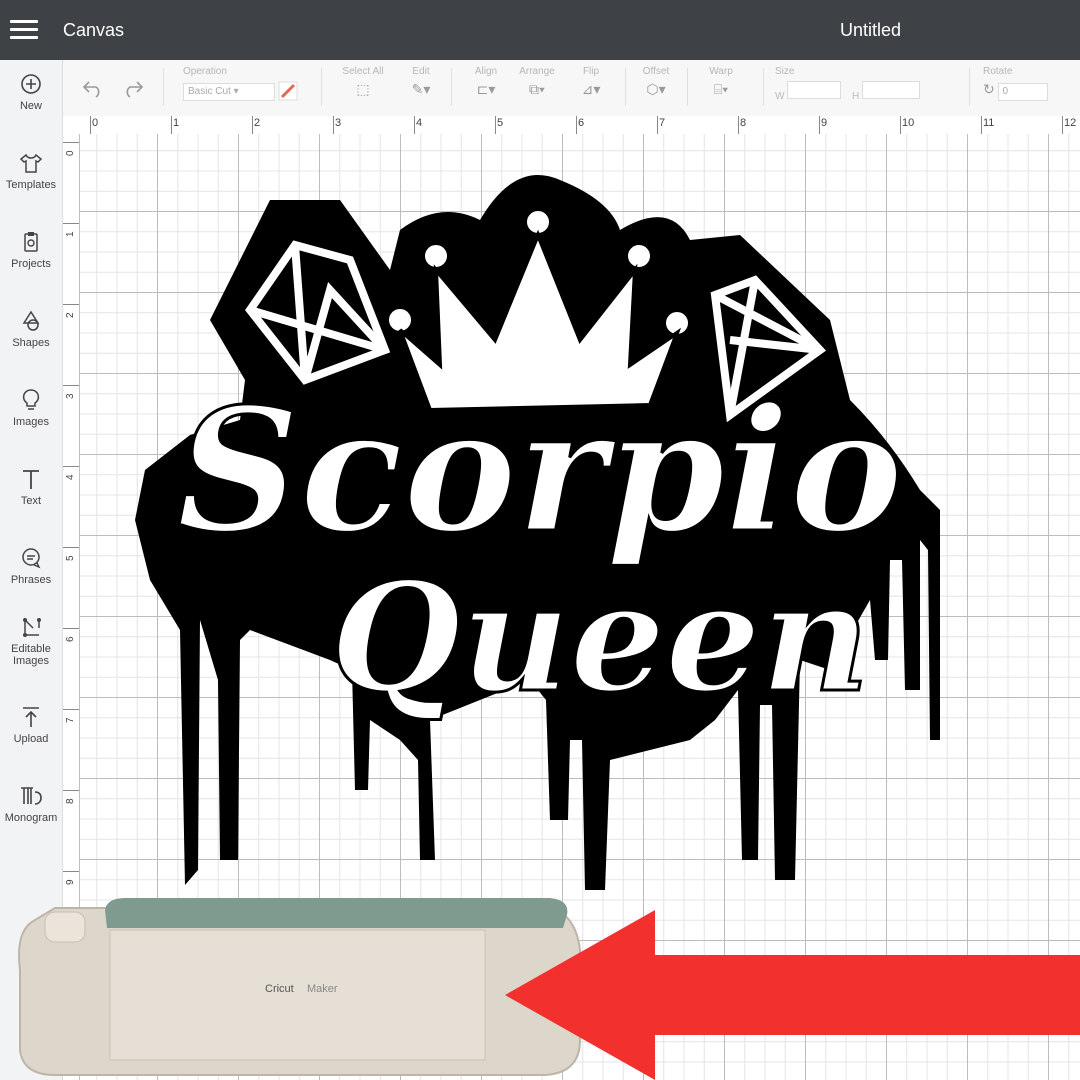 The width and height of the screenshot is (1080, 1080). What do you see at coordinates (989, 123) in the screenshot?
I see `ruler-tick-label: 11` at bounding box center [989, 123].